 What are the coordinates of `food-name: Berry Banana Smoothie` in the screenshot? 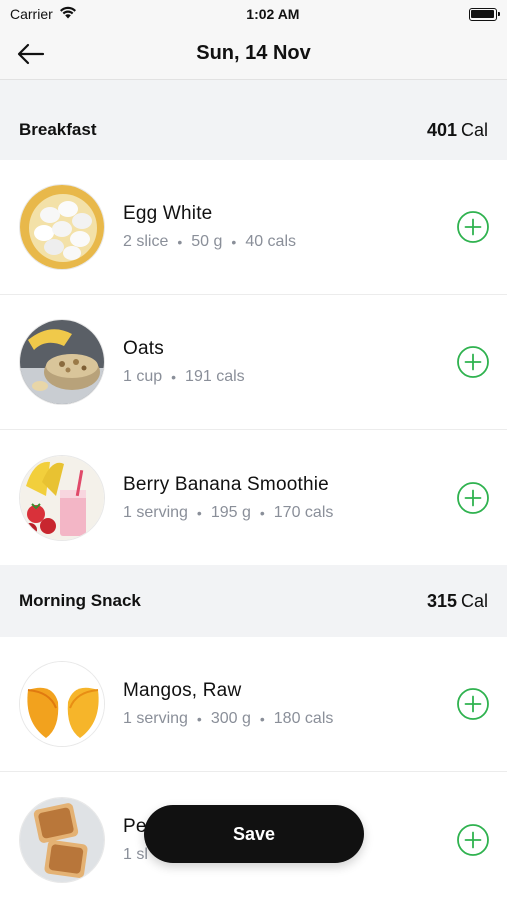 It's located at (226, 484).